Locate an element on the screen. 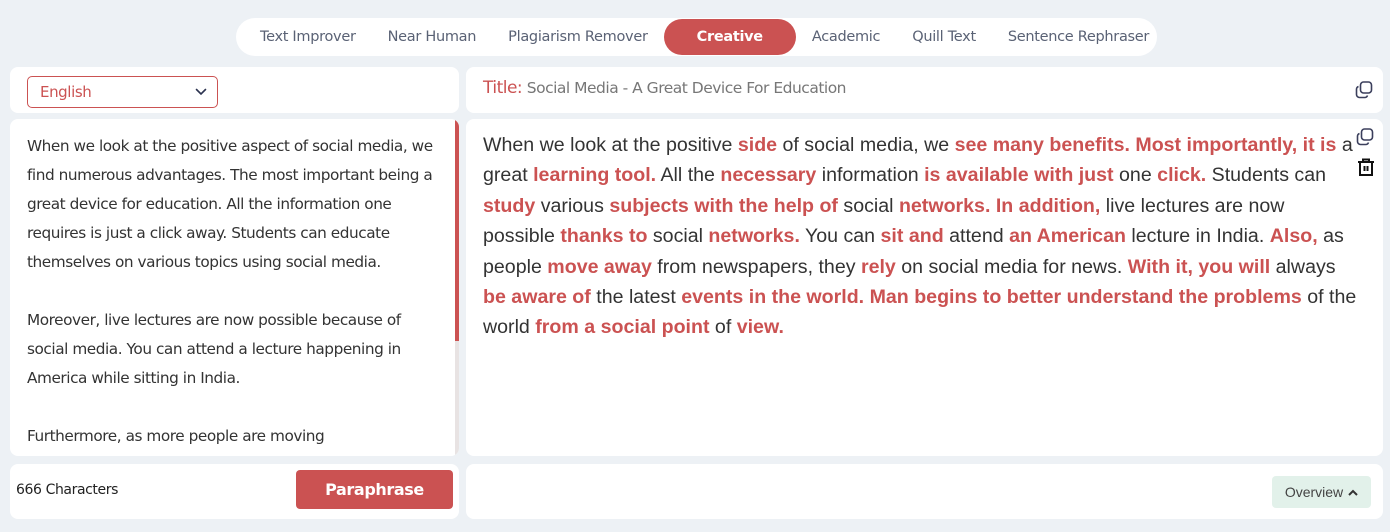 The width and height of the screenshot is (1390, 532). language-value: English is located at coordinates (66, 92).